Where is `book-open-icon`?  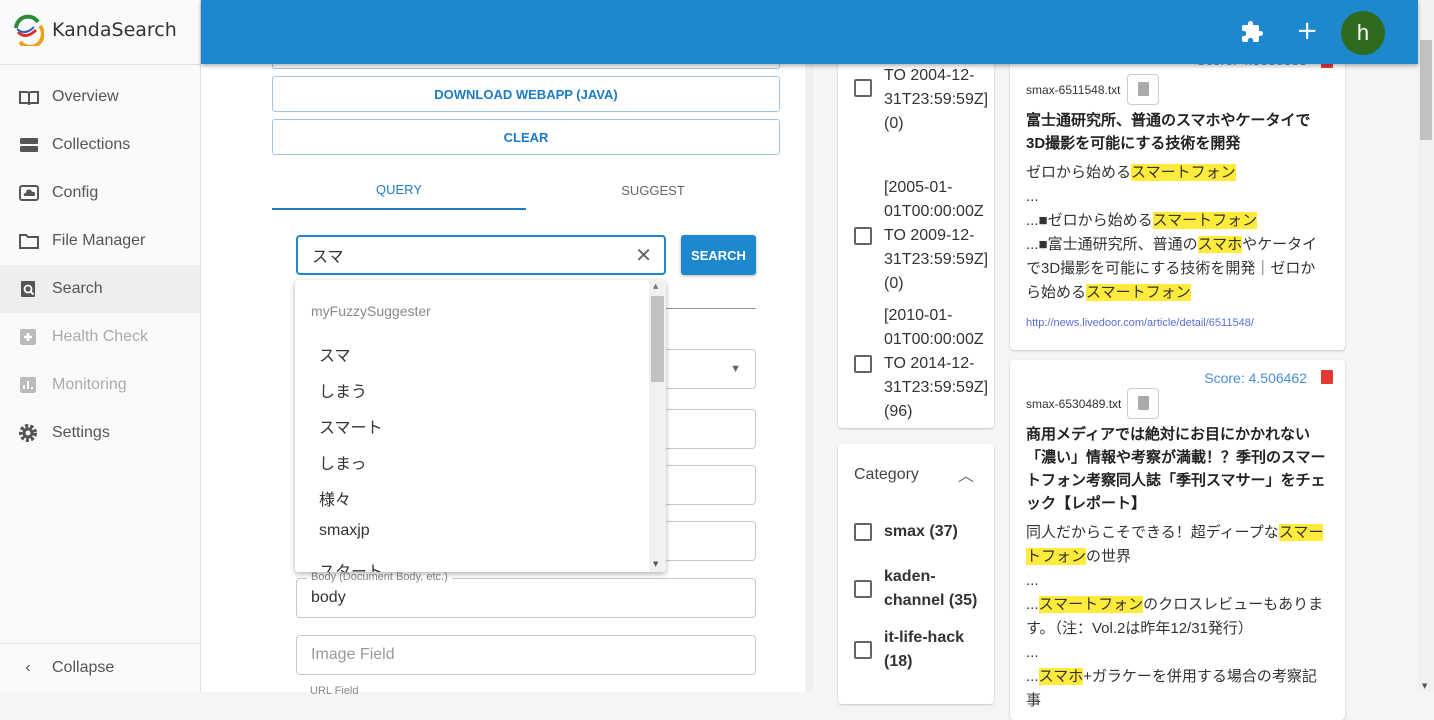 book-open-icon is located at coordinates (28, 97).